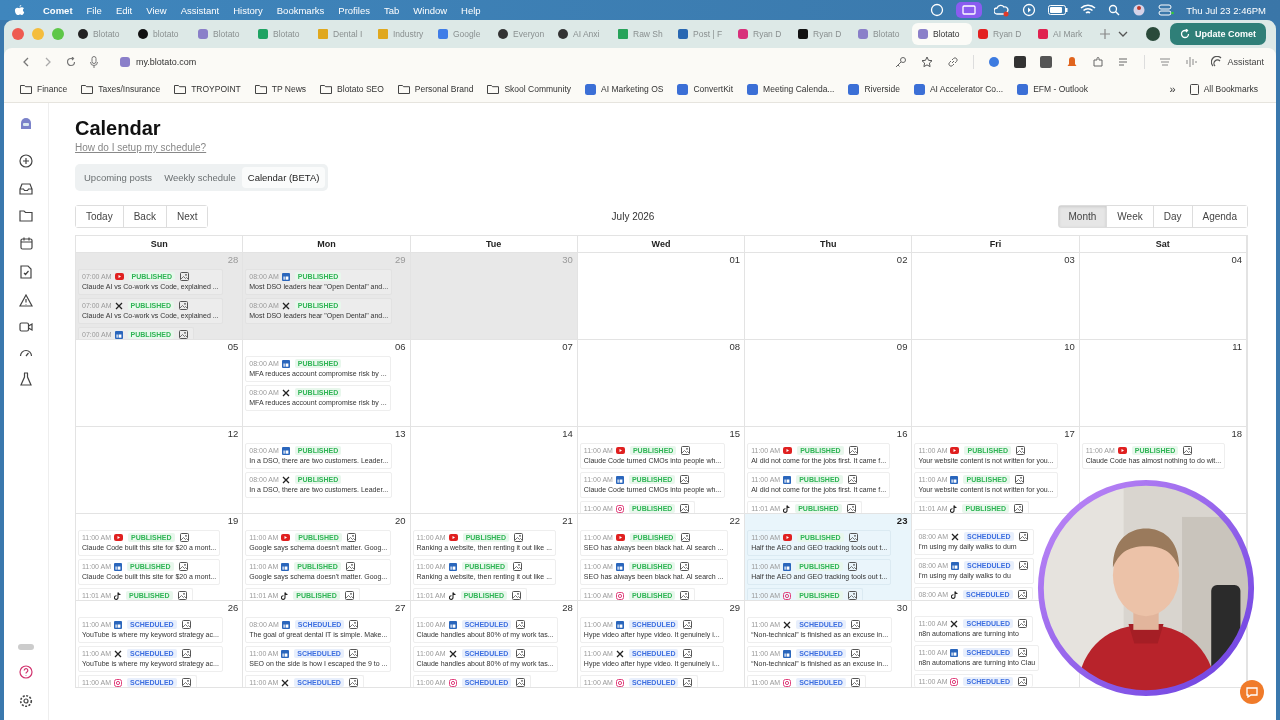 The width and height of the screenshot is (1280, 720). Describe the element at coordinates (248, 10) in the screenshot. I see `menu-item: History` at that location.